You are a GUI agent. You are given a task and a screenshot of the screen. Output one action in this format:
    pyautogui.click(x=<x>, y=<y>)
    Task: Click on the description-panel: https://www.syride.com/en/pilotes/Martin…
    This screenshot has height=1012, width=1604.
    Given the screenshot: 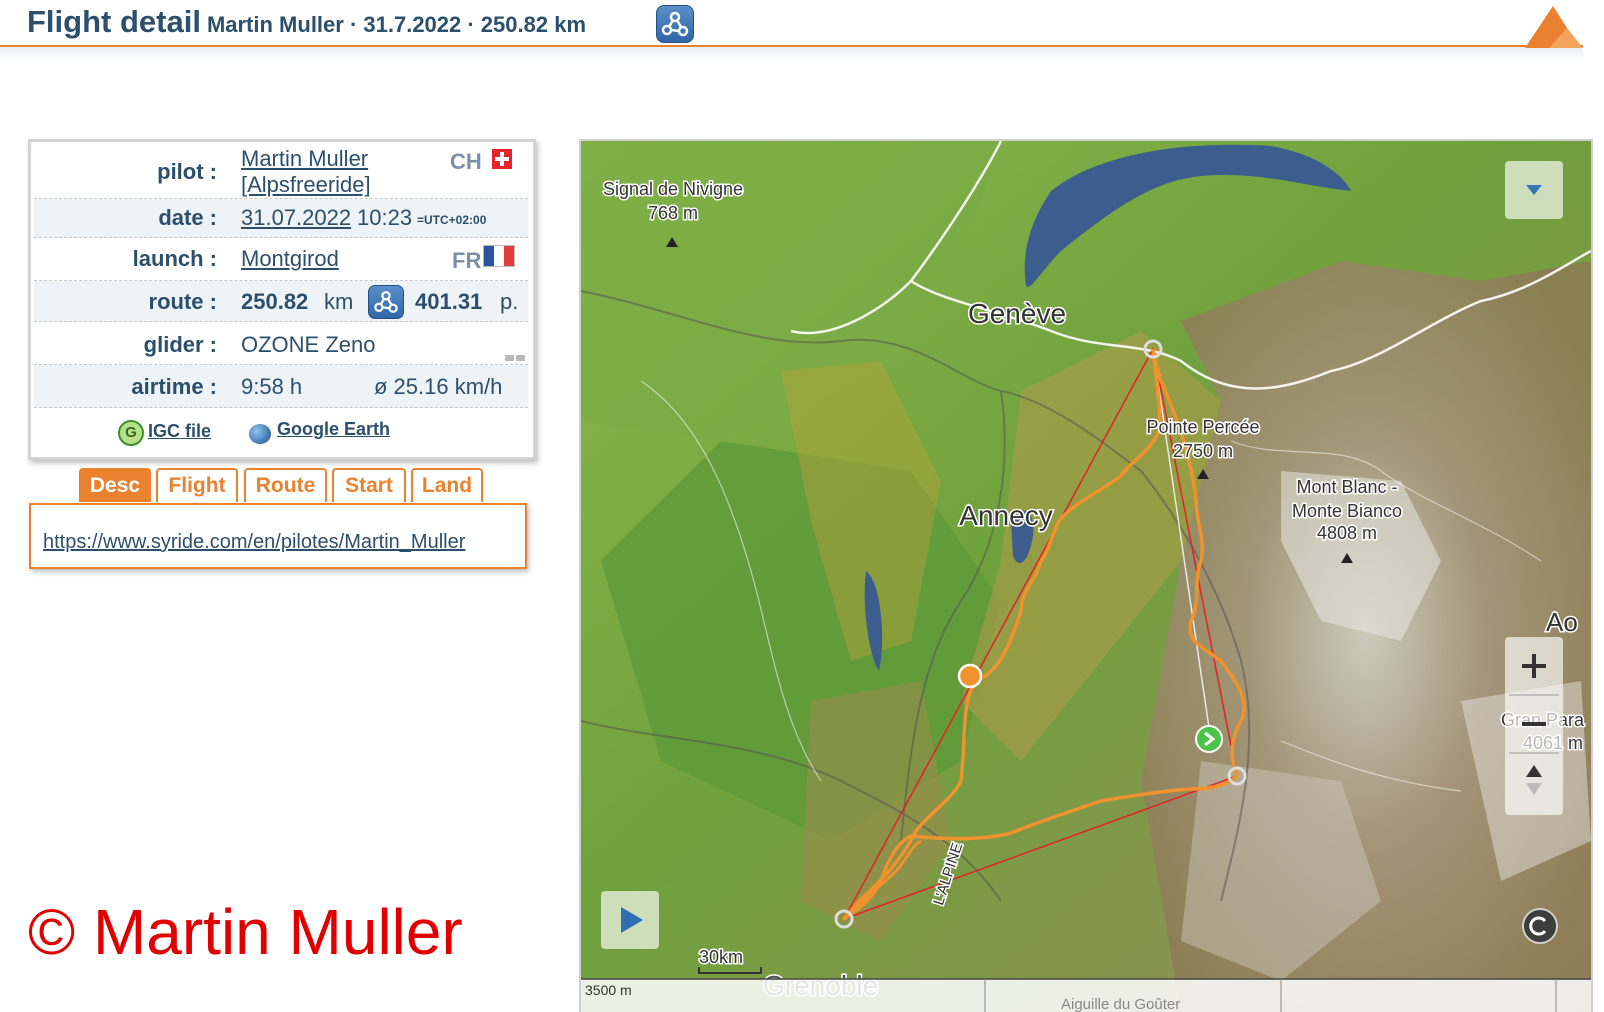 What is the action you would take?
    pyautogui.click(x=278, y=536)
    